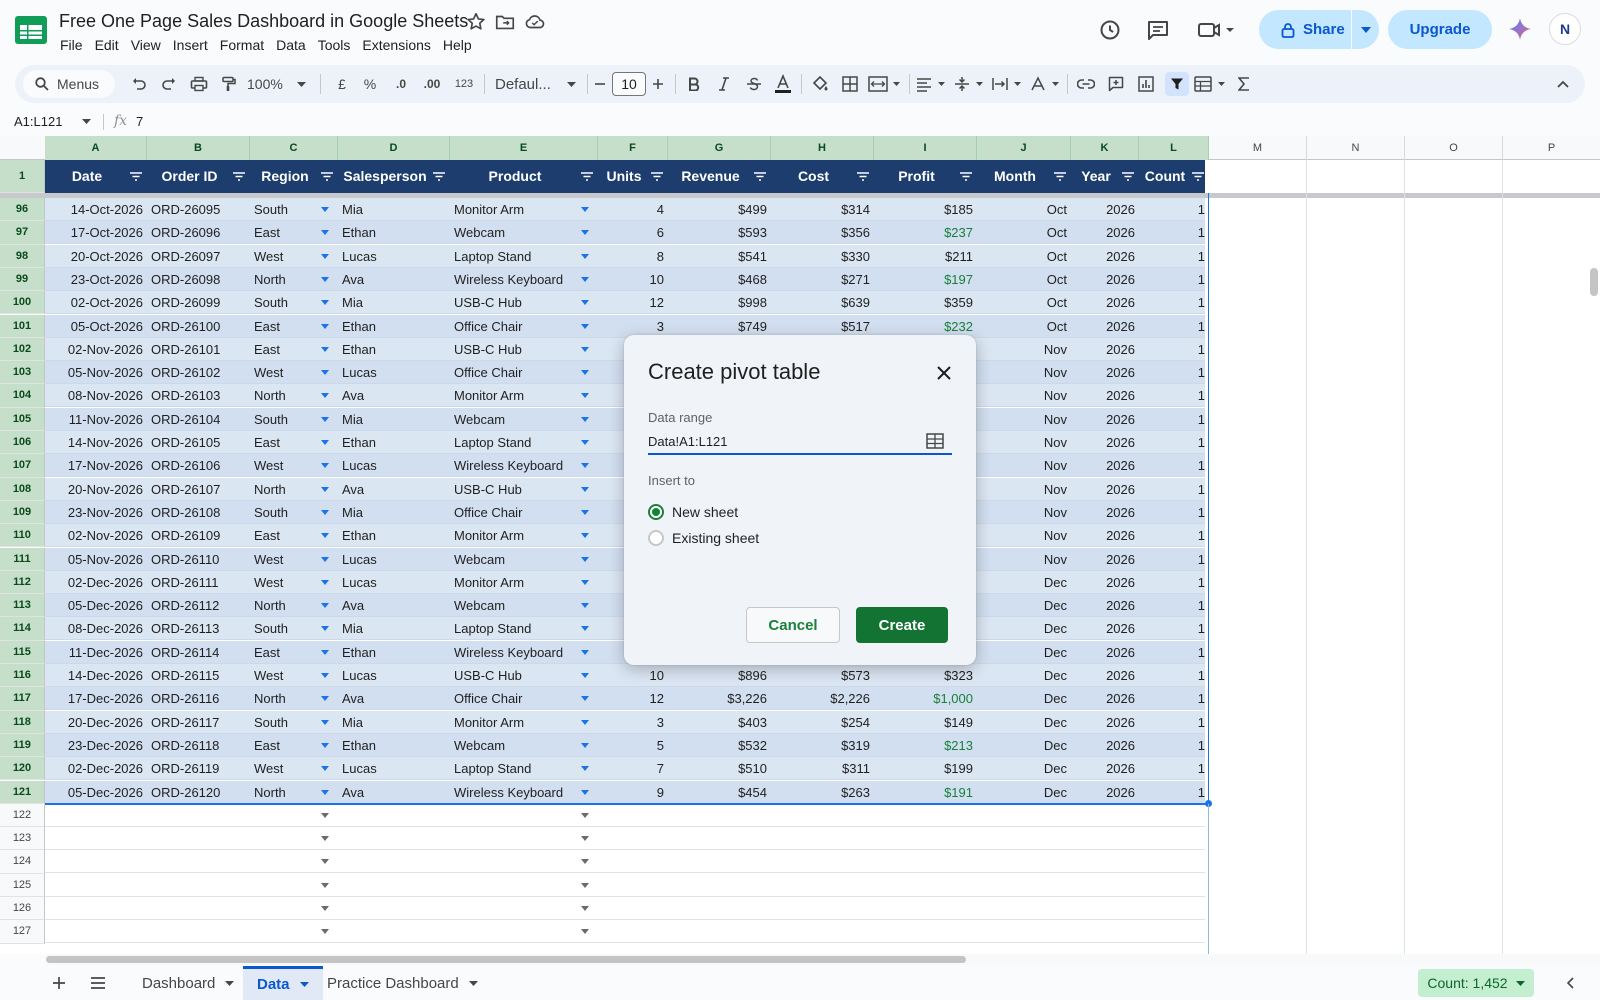  What do you see at coordinates (401, 84) in the screenshot?
I see `decrease-decimal-button: .0` at bounding box center [401, 84].